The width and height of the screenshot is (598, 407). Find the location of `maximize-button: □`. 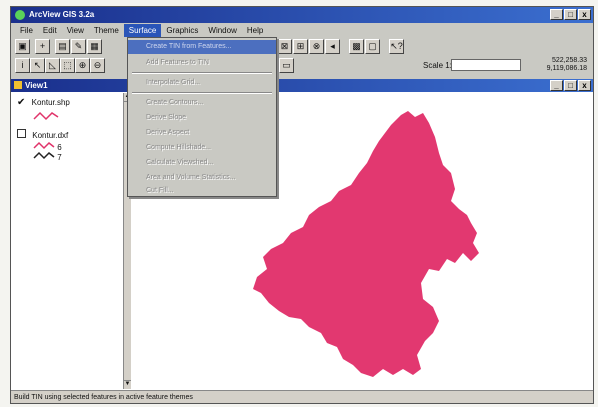

maximize-button: □ is located at coordinates (570, 14).